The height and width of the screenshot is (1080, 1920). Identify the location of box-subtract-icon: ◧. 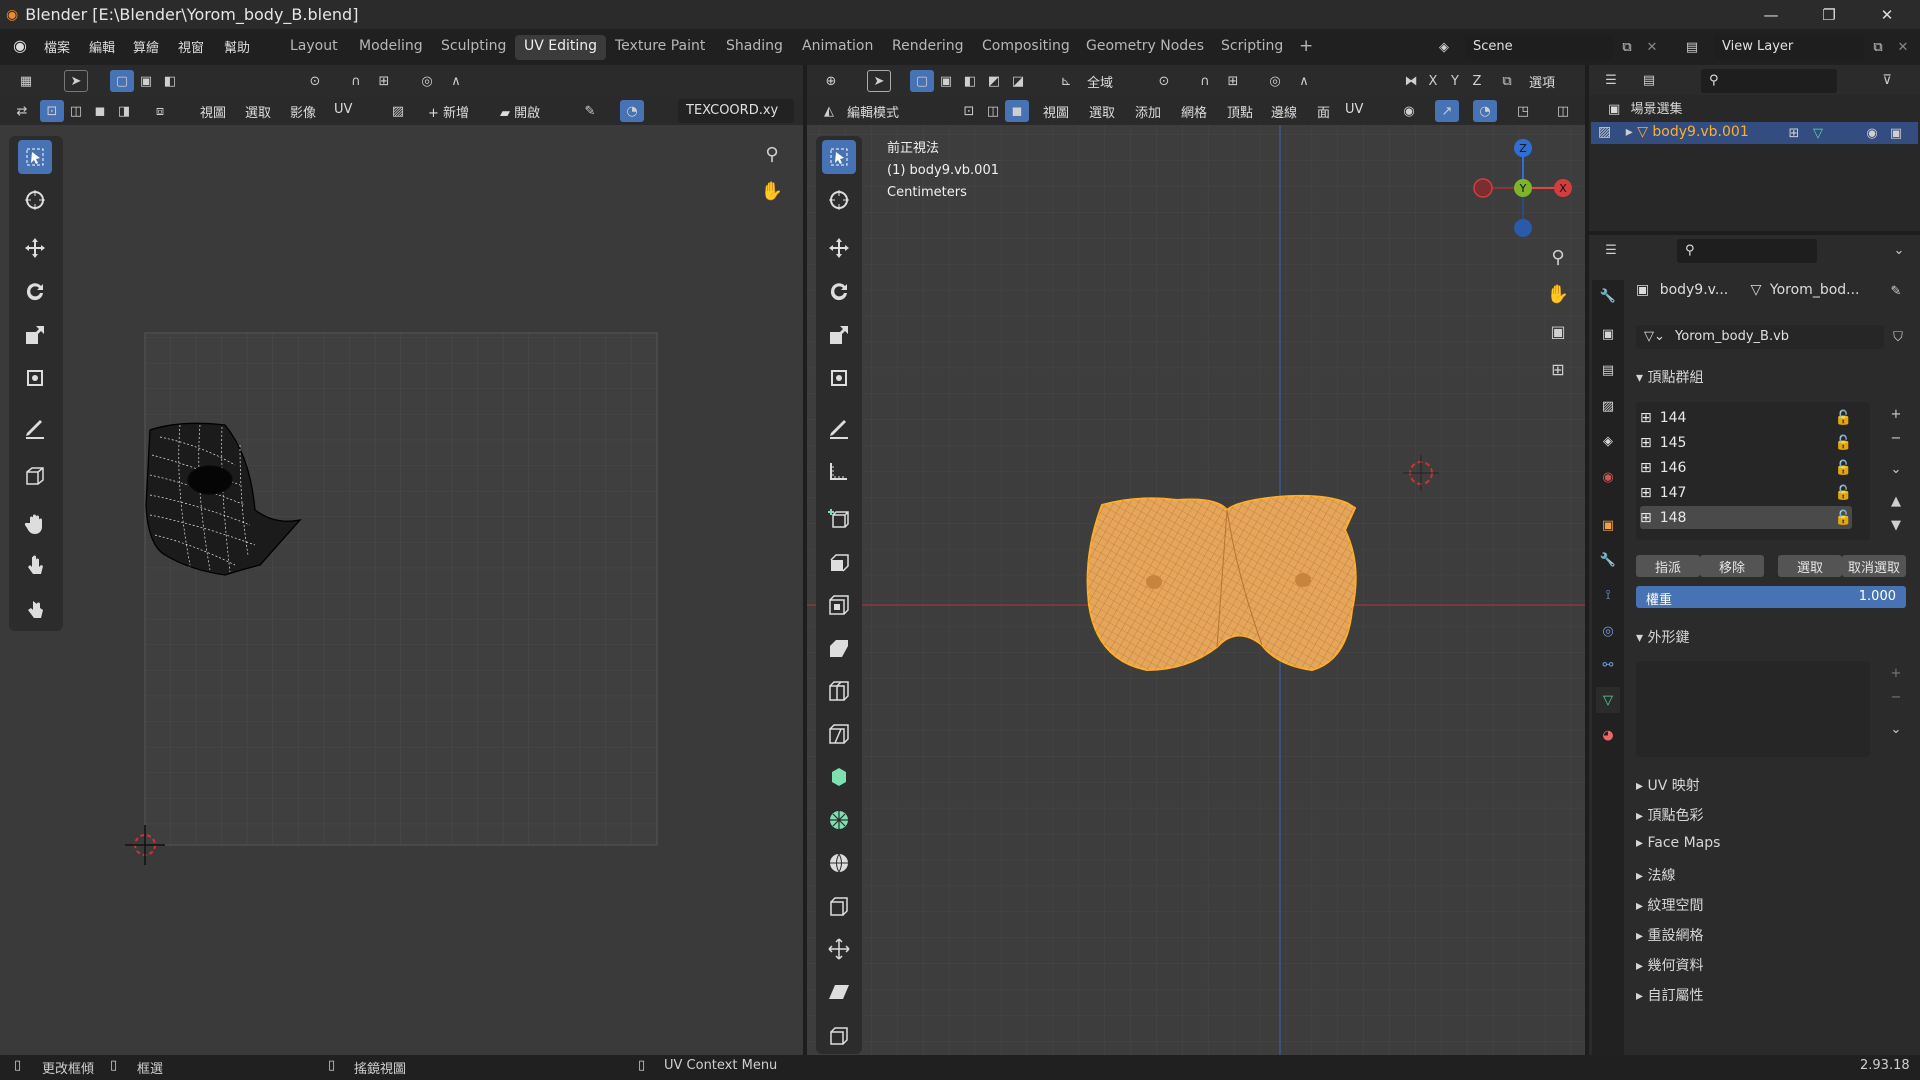
(170, 81).